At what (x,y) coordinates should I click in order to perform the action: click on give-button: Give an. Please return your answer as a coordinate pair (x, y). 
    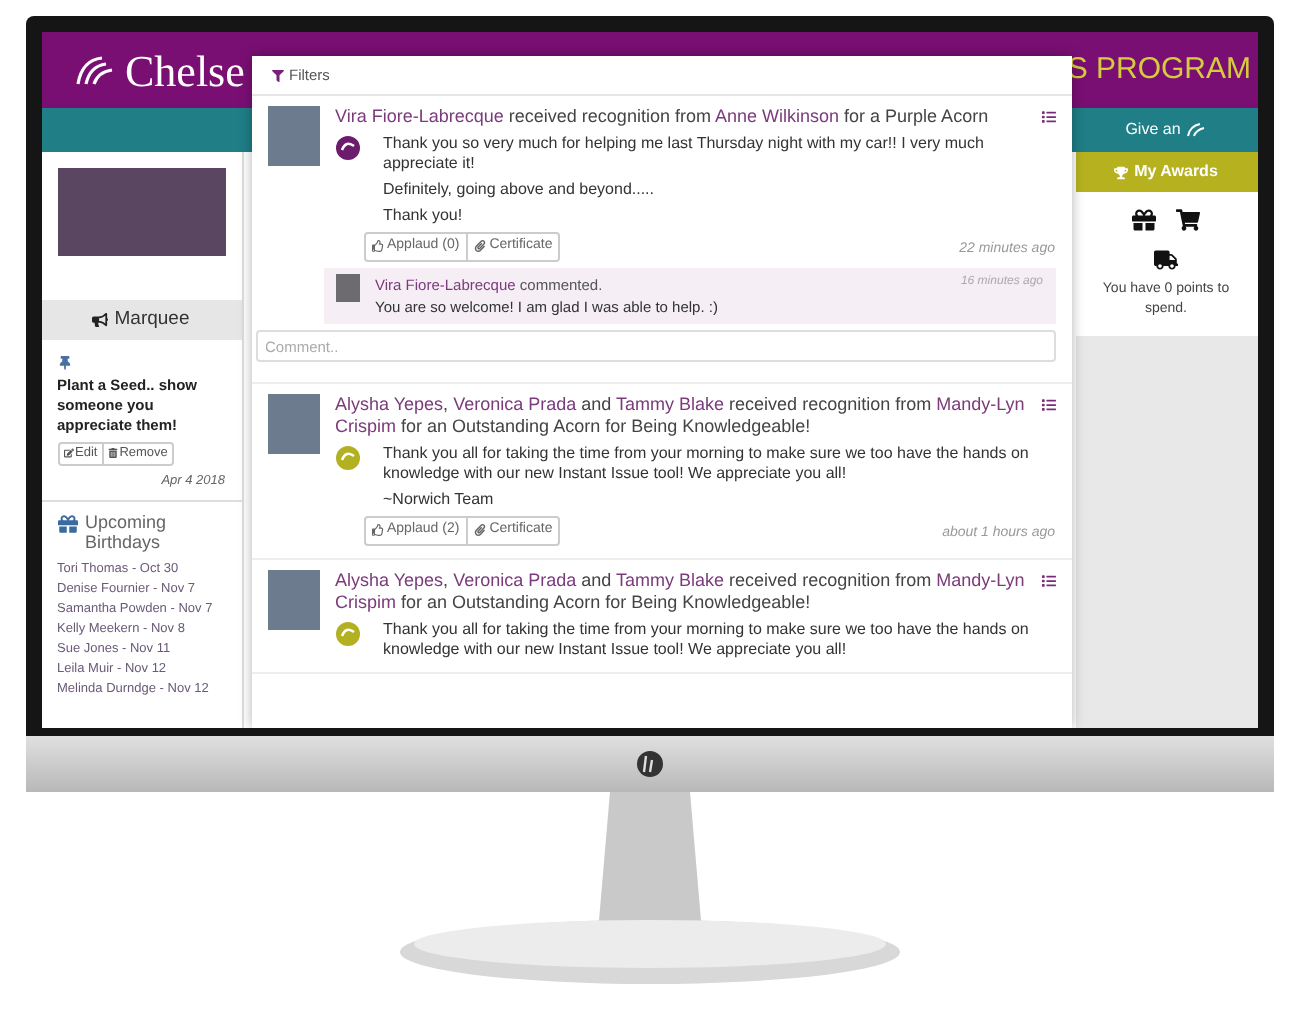
    Looking at the image, I should click on (1166, 130).